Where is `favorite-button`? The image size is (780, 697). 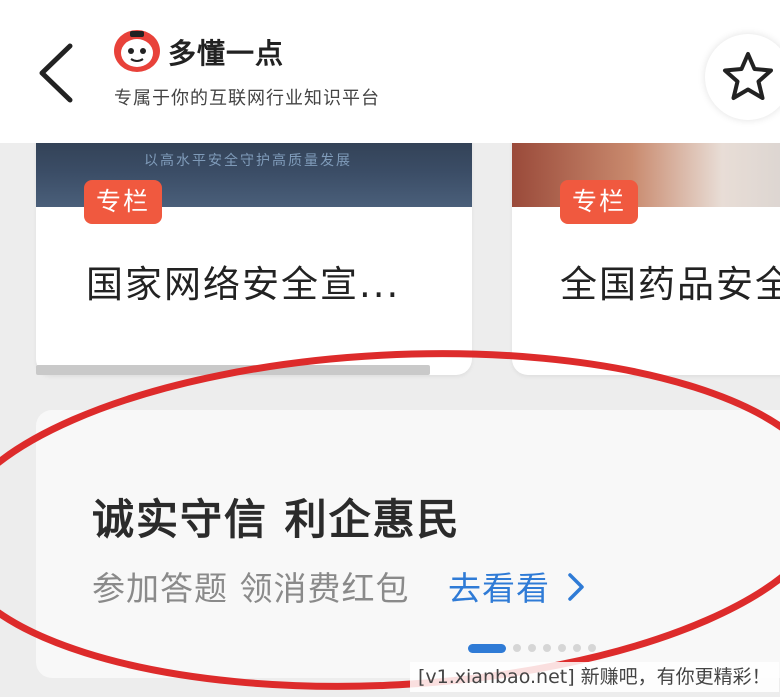
favorite-button is located at coordinates (742, 77).